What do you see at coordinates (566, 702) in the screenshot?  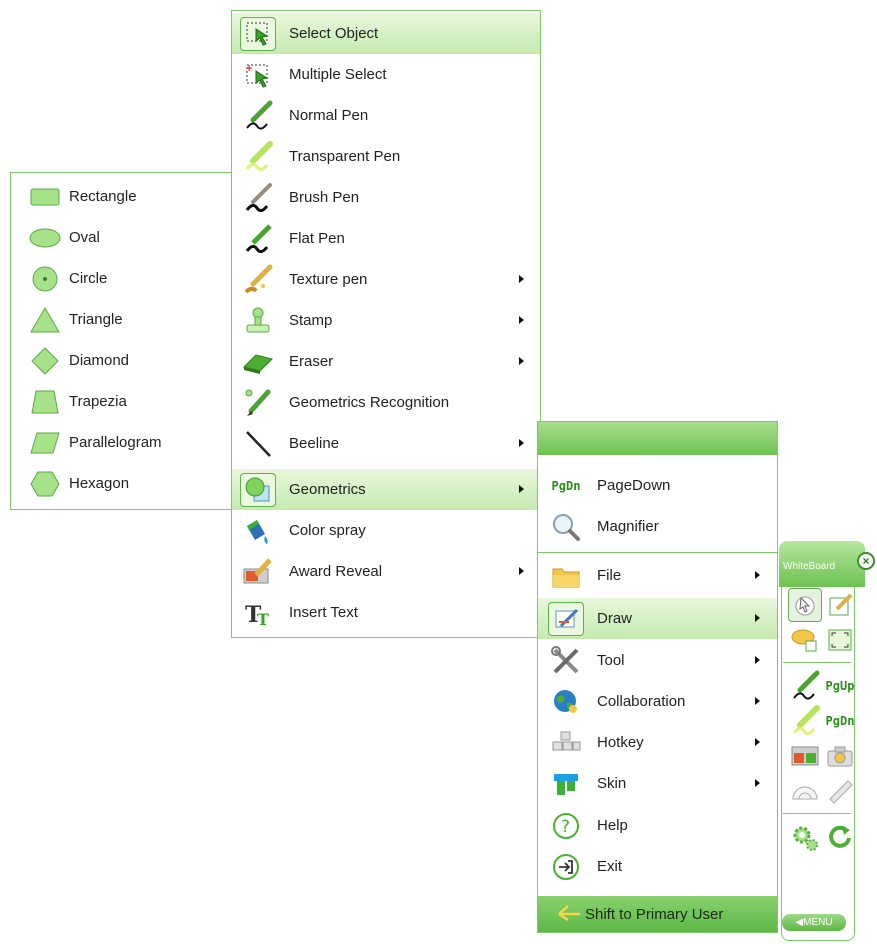 I see `globe-icon` at bounding box center [566, 702].